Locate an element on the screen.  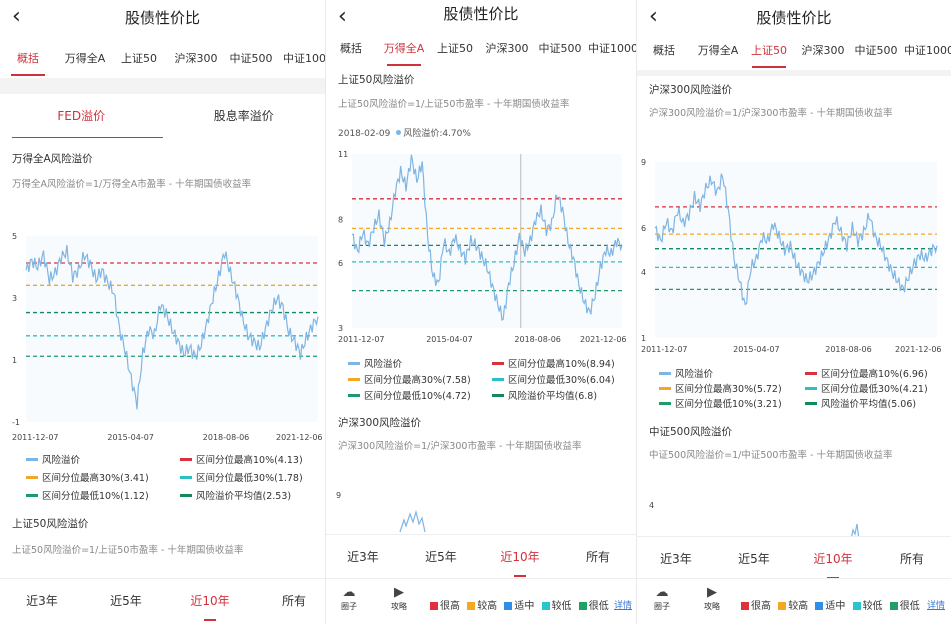
legend-label: 区间分位最低10%(4.72) is located at coordinates (417, 396).